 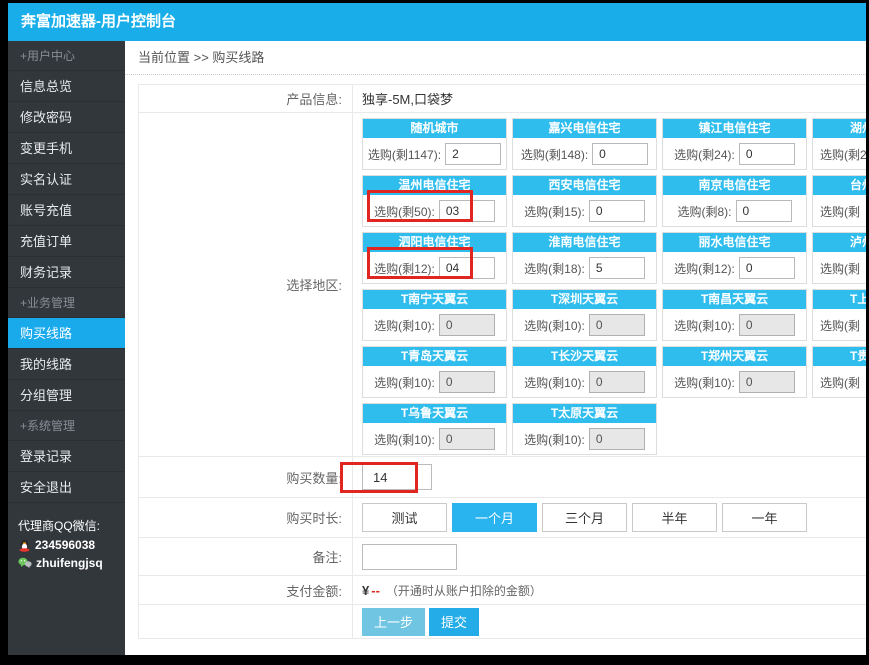 I want to click on region-stock-label: 选购(剩8):, so click(x=704, y=211).